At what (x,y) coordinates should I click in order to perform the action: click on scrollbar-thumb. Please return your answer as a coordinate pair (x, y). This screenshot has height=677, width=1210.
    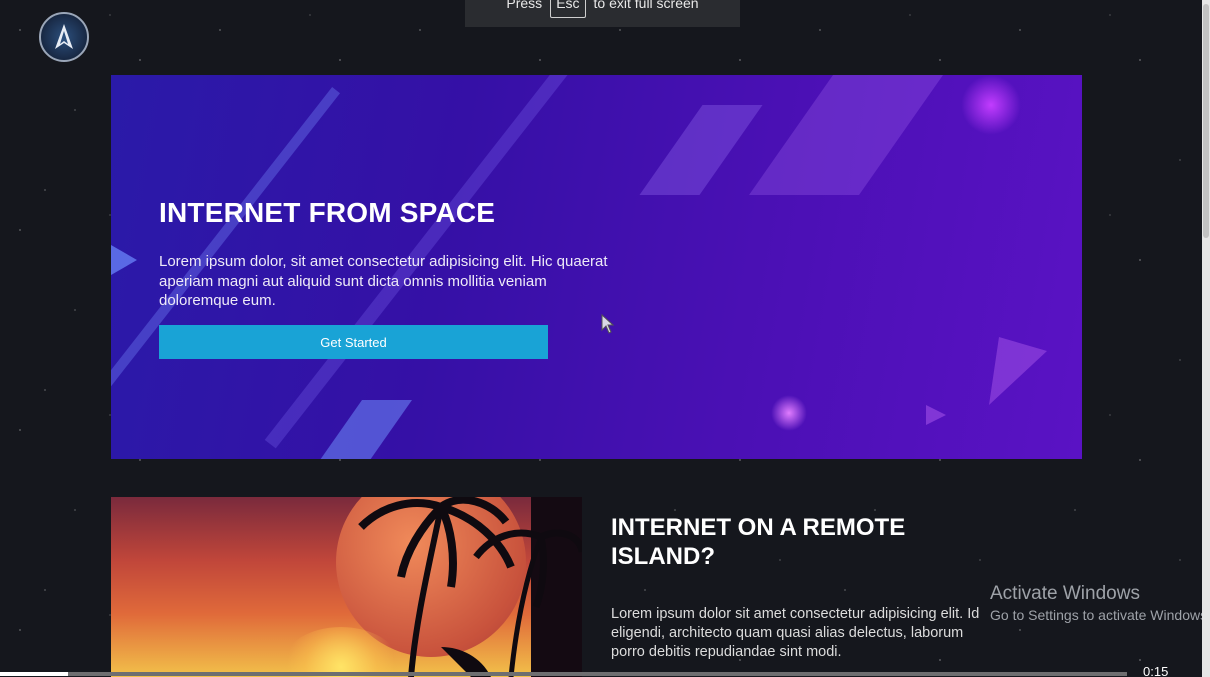
    Looking at the image, I should click on (1206, 121).